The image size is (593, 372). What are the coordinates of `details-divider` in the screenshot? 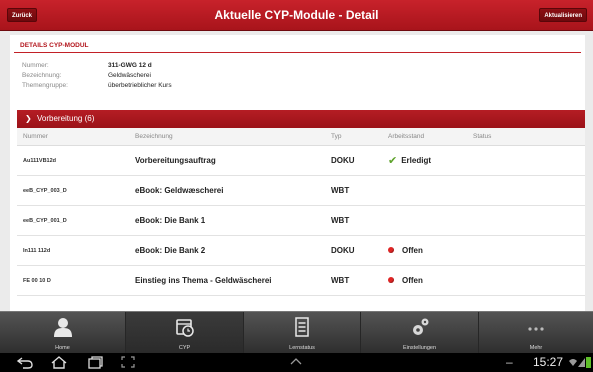 It's located at (297, 52).